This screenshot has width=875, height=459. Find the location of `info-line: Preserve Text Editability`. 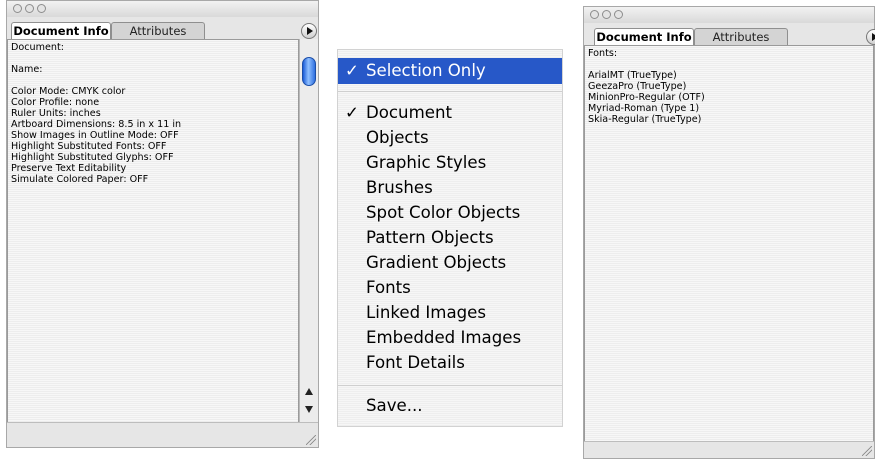

info-line: Preserve Text Editability is located at coordinates (69, 168).